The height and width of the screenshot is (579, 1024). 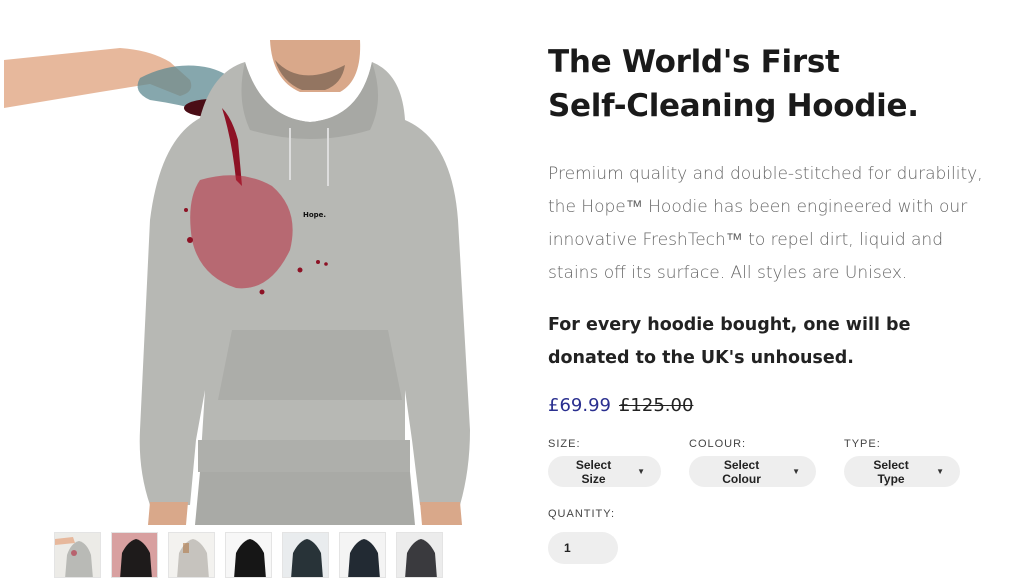 I want to click on colour-select-value: Select Colour, so click(x=741, y=471).